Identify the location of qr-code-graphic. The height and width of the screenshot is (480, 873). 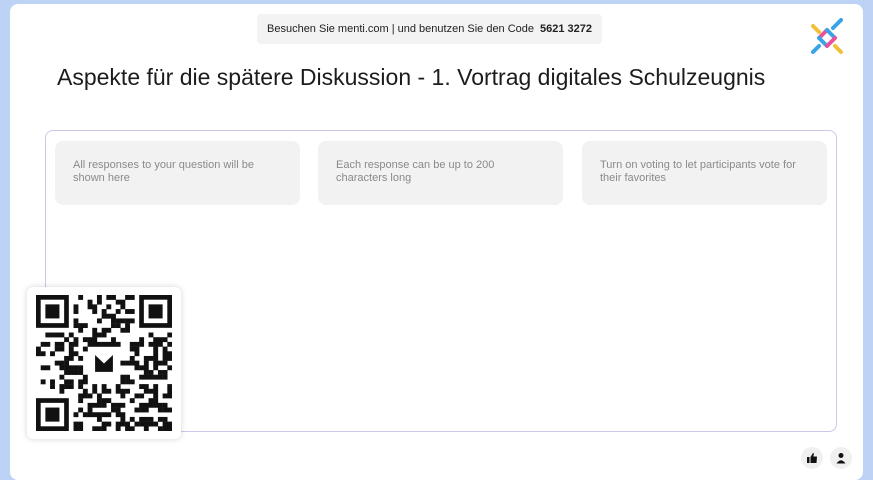
(104, 363).